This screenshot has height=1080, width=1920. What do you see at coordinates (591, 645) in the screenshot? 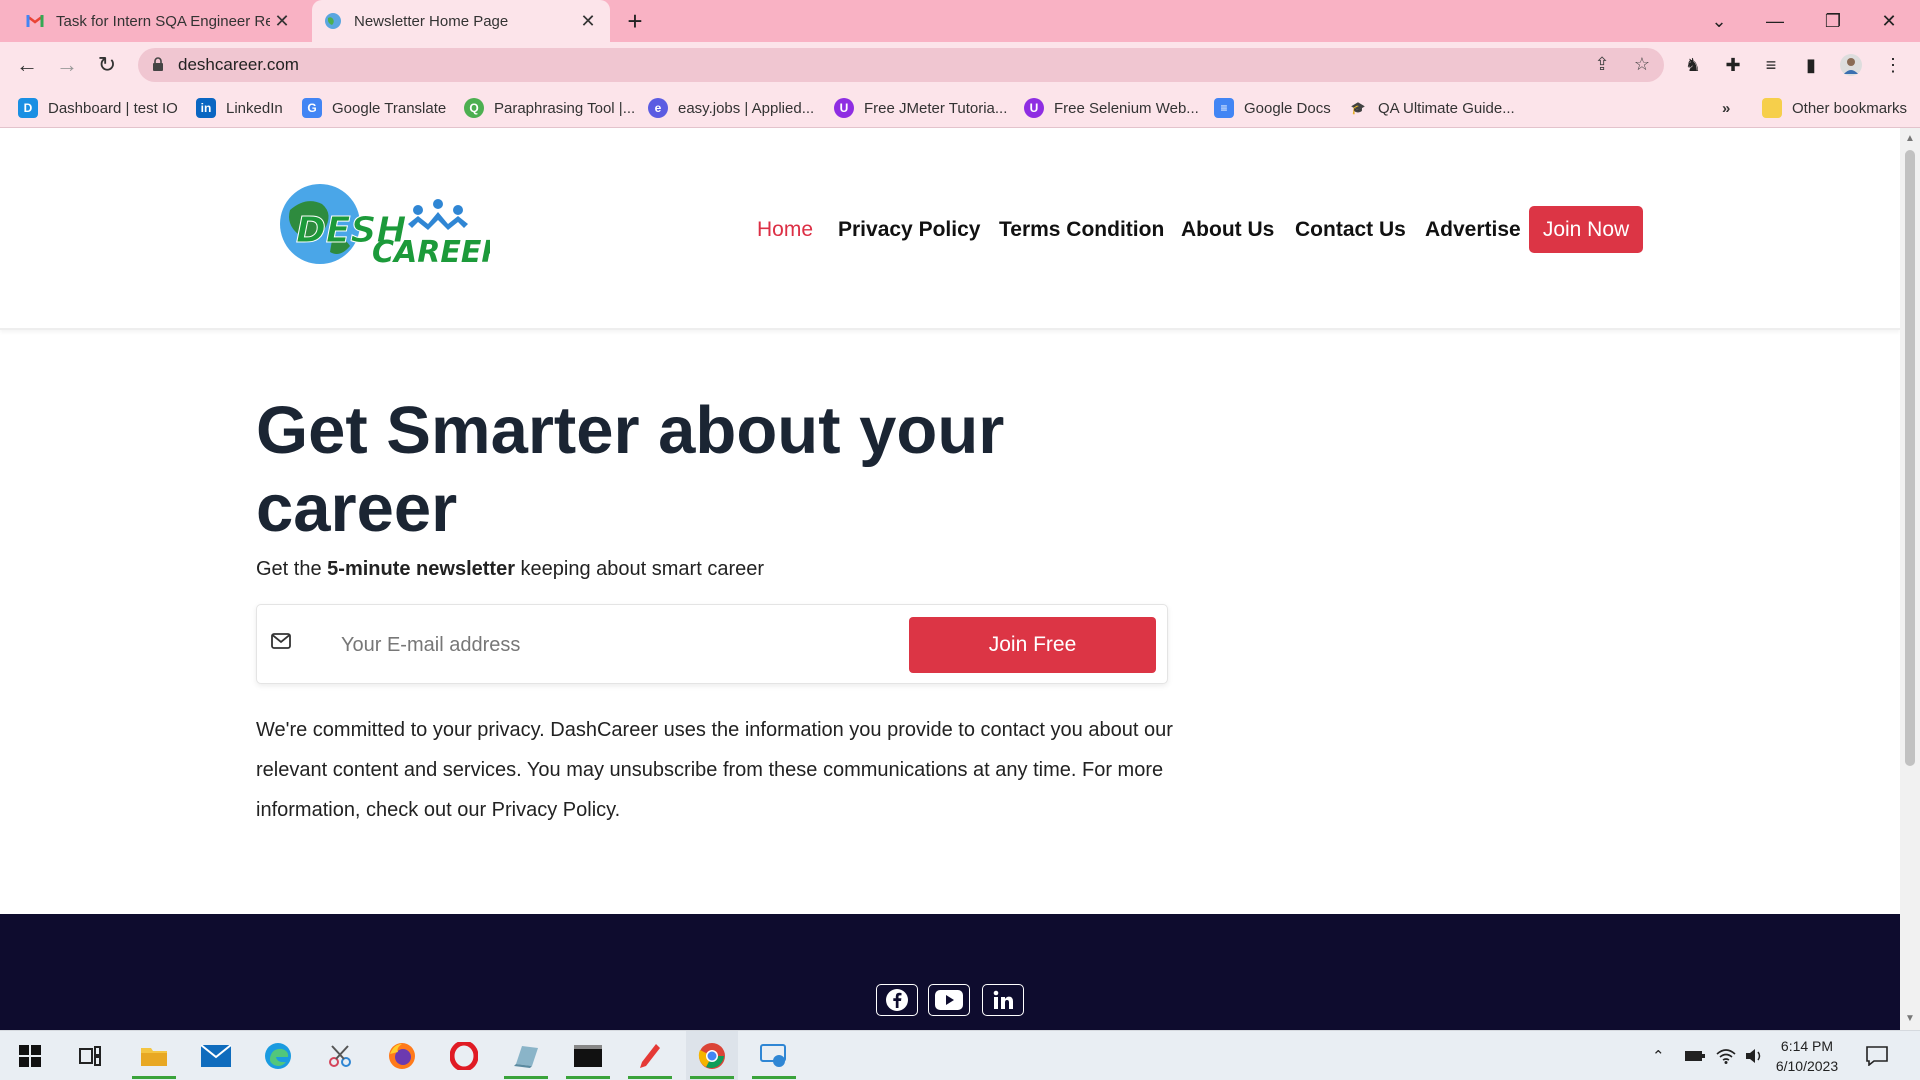
I see `email-input` at bounding box center [591, 645].